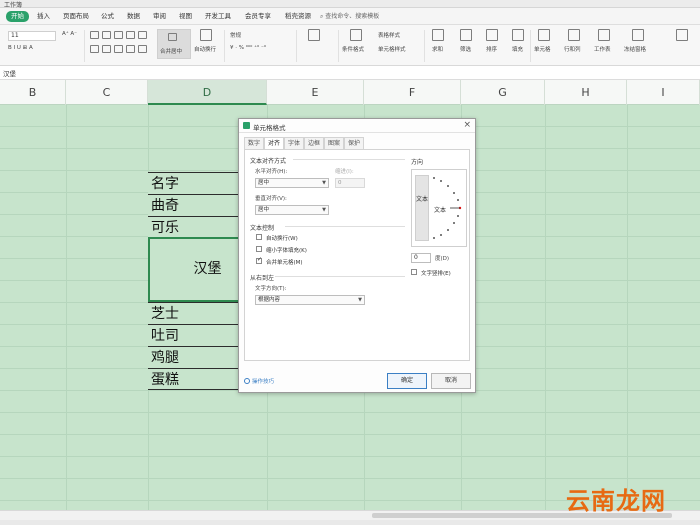 This screenshot has height=525, width=700. I want to click on cell-d-toast: 吐司, so click(194, 335).